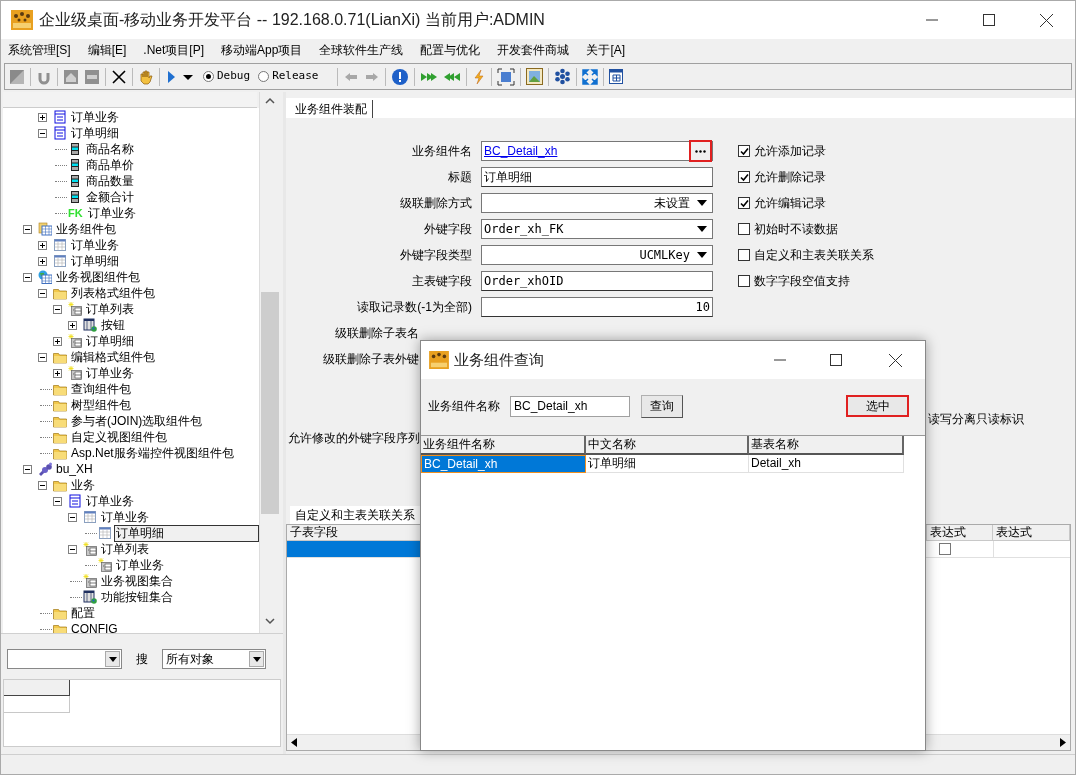 The width and height of the screenshot is (1076, 775). I want to click on tree-item: 参与者(JOIN)选取组件包, so click(137, 421).